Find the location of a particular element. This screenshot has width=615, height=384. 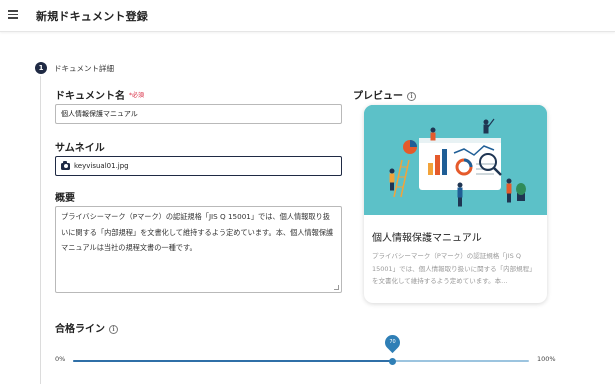

pass-line-label: 合格ライン i is located at coordinates (86, 327).